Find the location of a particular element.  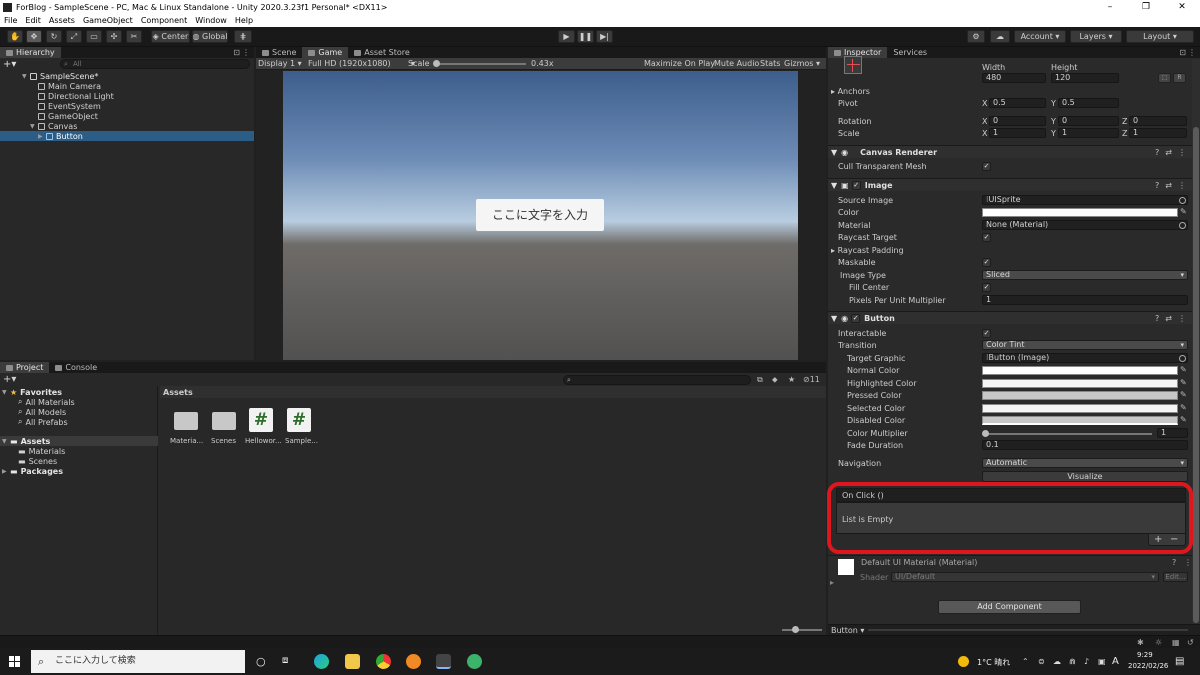

raycast-padding-foldout: ▸ Raycast Padding is located at coordinates (867, 250).